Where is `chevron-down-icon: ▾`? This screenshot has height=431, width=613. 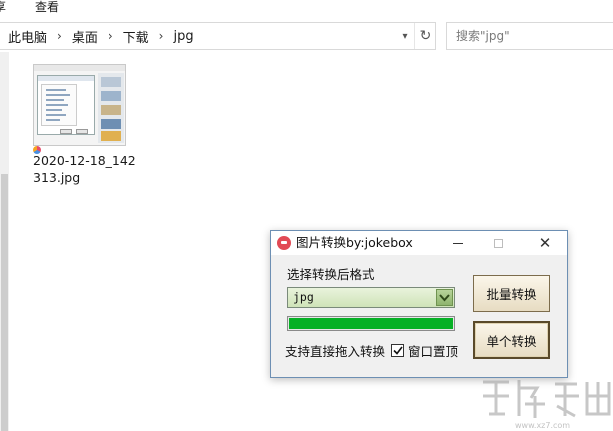 chevron-down-icon: ▾ is located at coordinates (405, 36).